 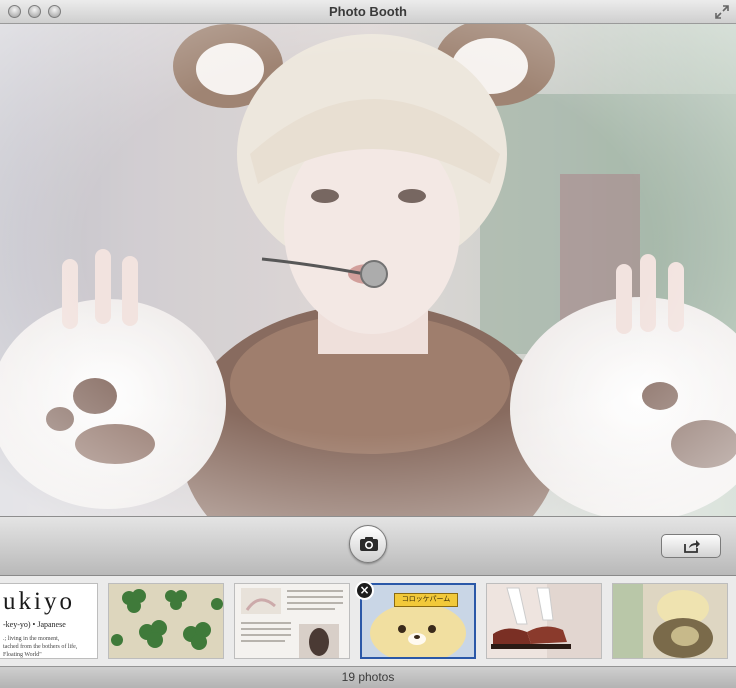 What do you see at coordinates (368, 677) in the screenshot?
I see `photo-count-label: 19 photos` at bounding box center [368, 677].